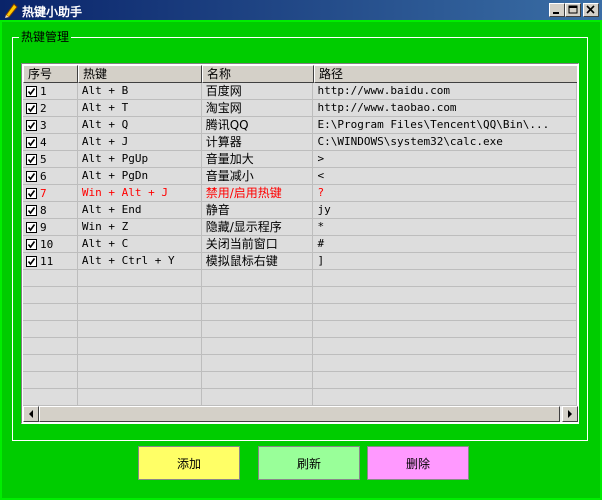 This screenshot has width=602, height=500. Describe the element at coordinates (43, 210) in the screenshot. I see `row-number: 8` at that location.